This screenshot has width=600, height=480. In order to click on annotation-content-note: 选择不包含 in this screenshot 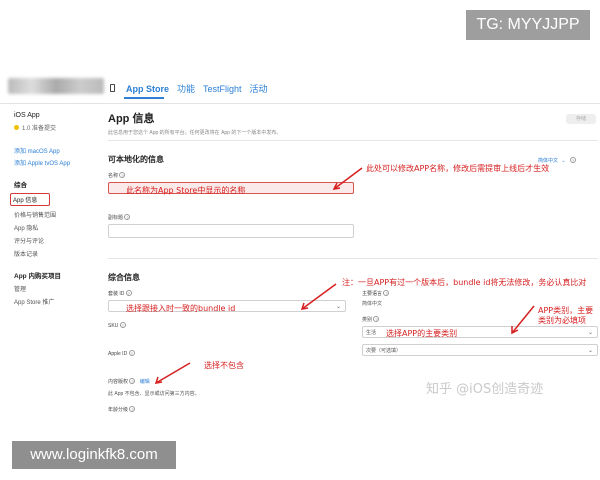, I will do `click(224, 365)`.